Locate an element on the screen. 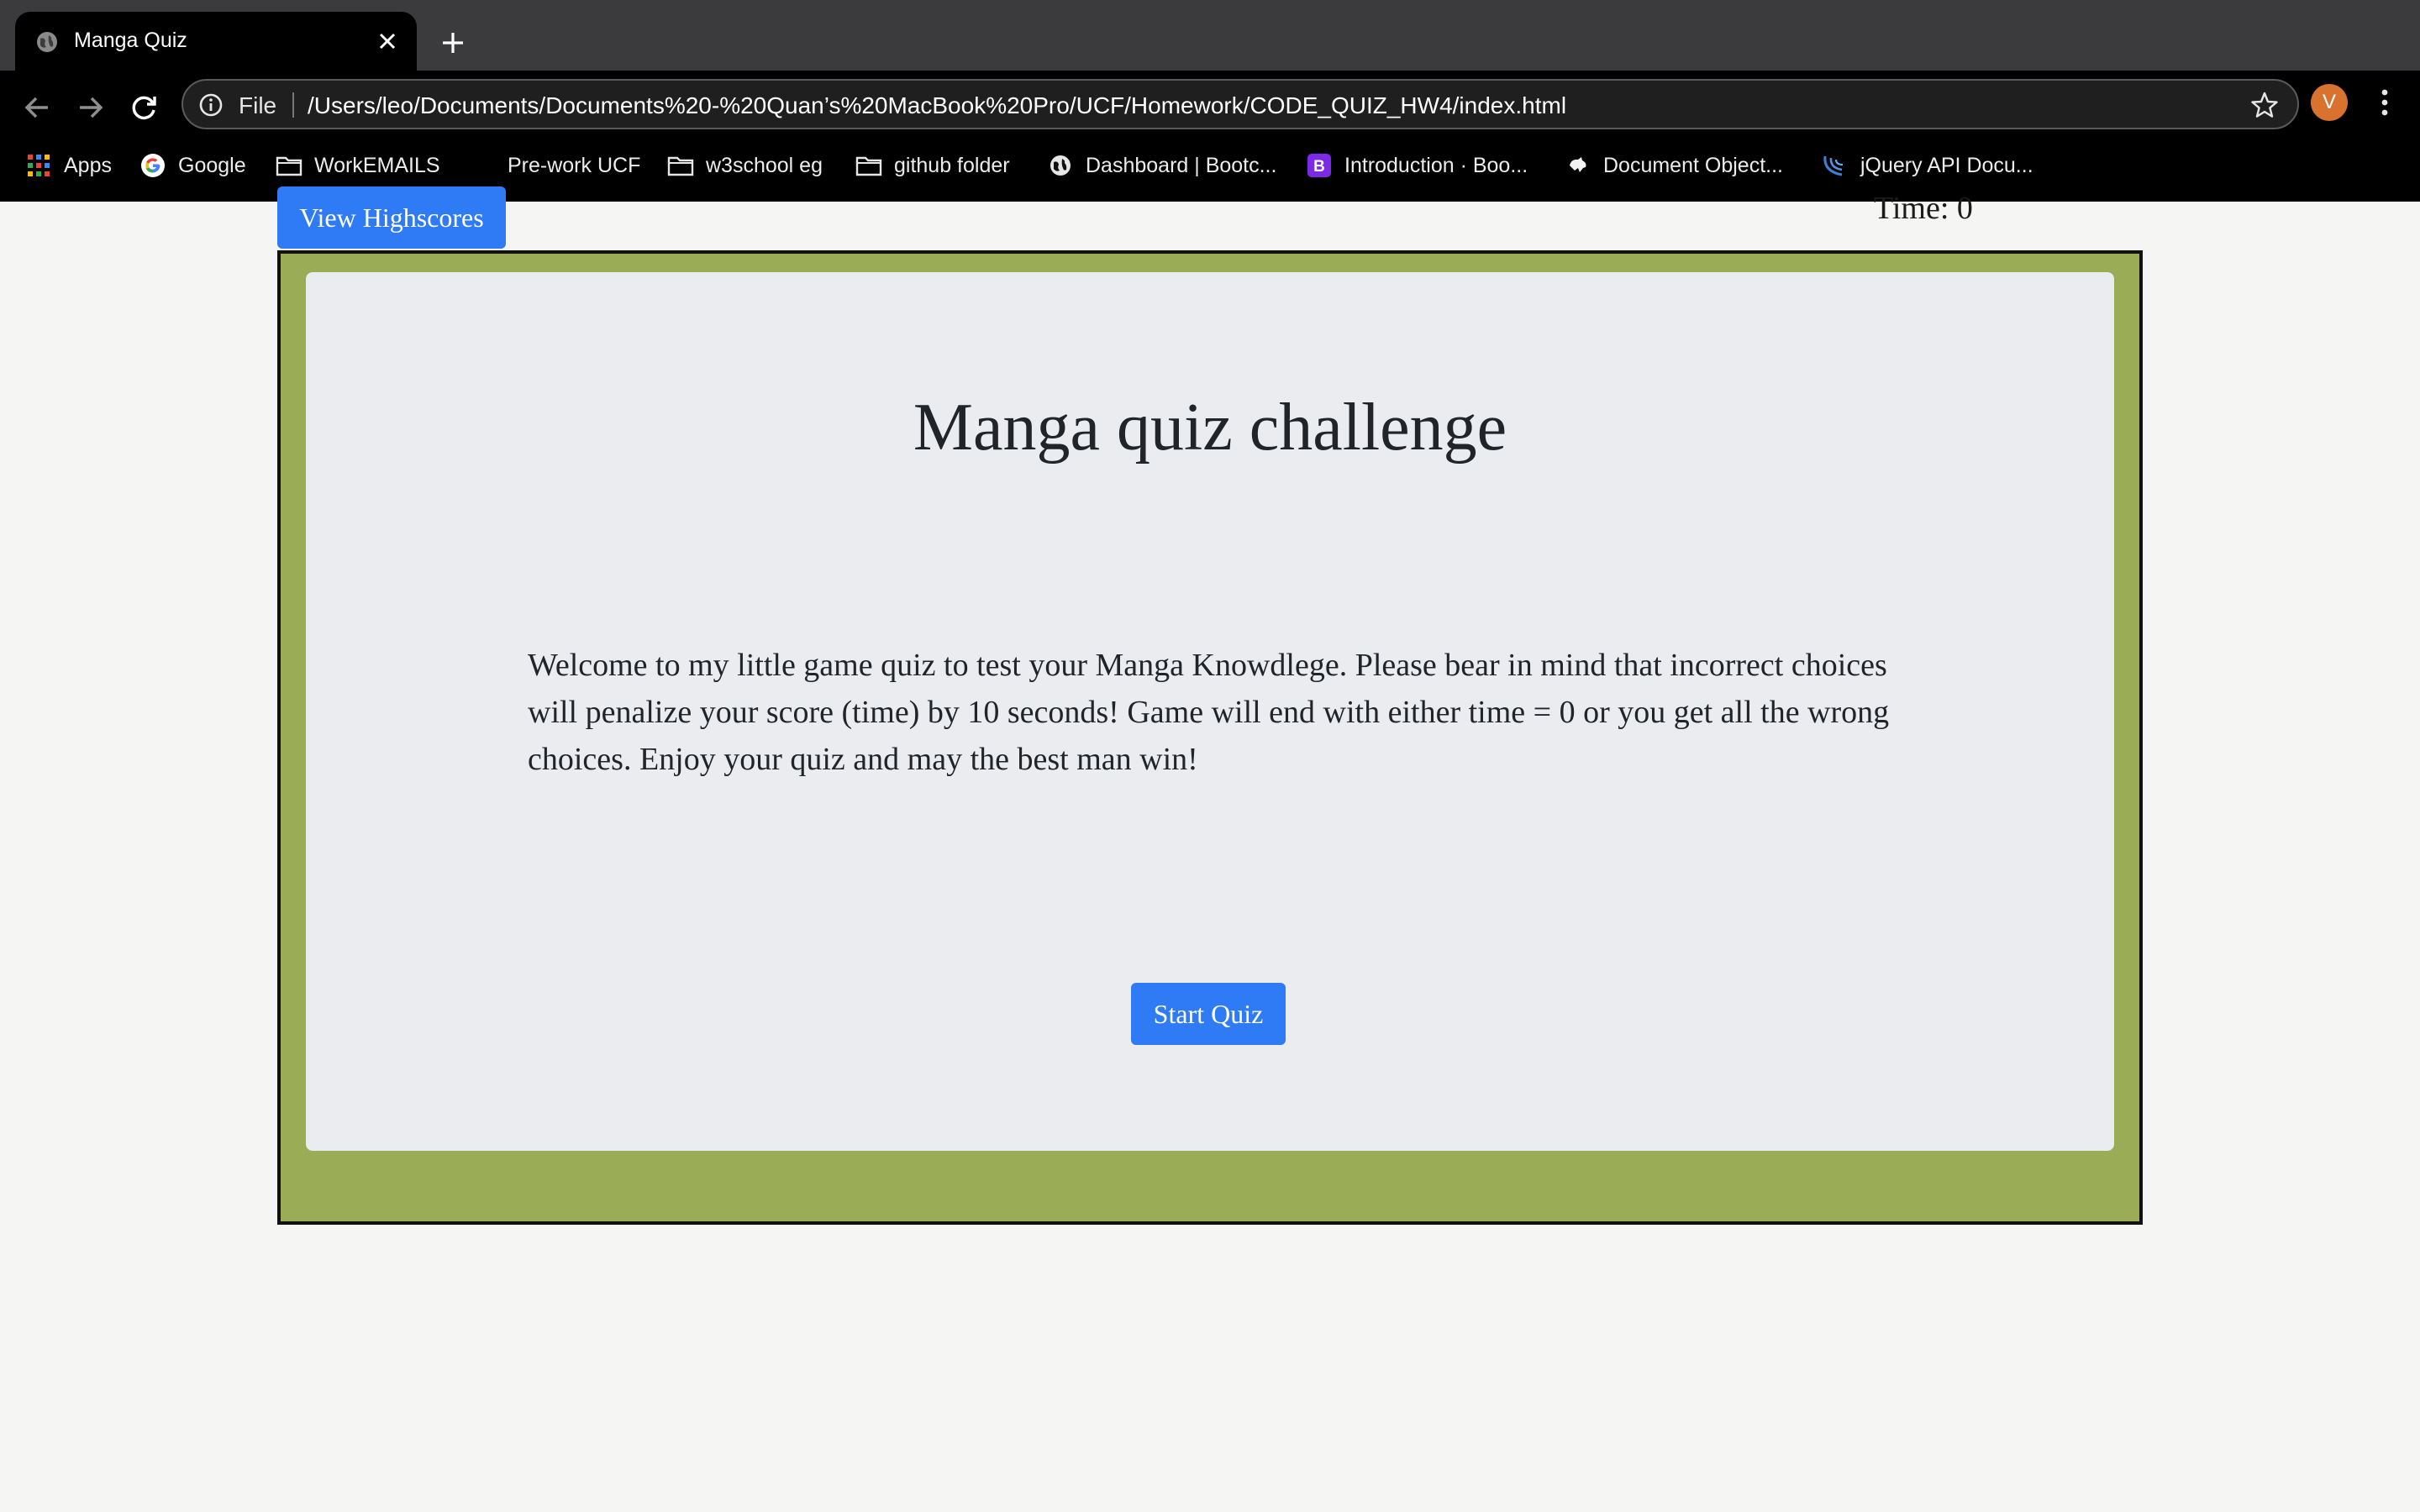  view-highscores-button: View Highscores is located at coordinates (391, 217).